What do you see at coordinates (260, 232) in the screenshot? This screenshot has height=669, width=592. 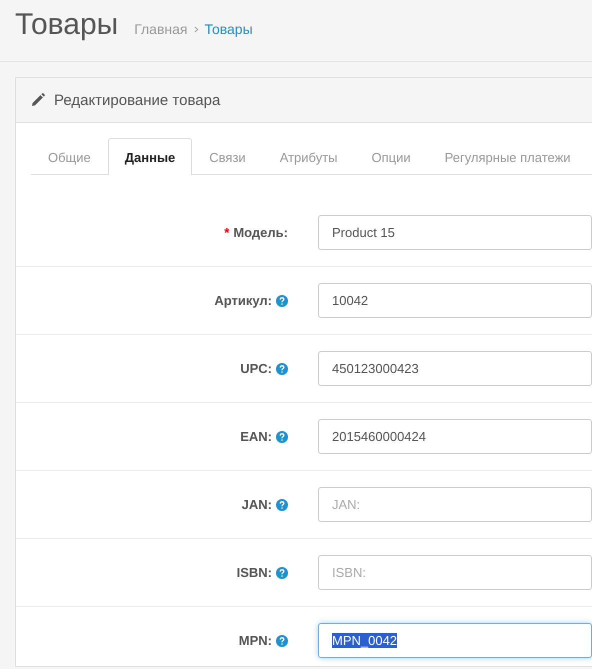 I see `field-label: Модель:` at bounding box center [260, 232].